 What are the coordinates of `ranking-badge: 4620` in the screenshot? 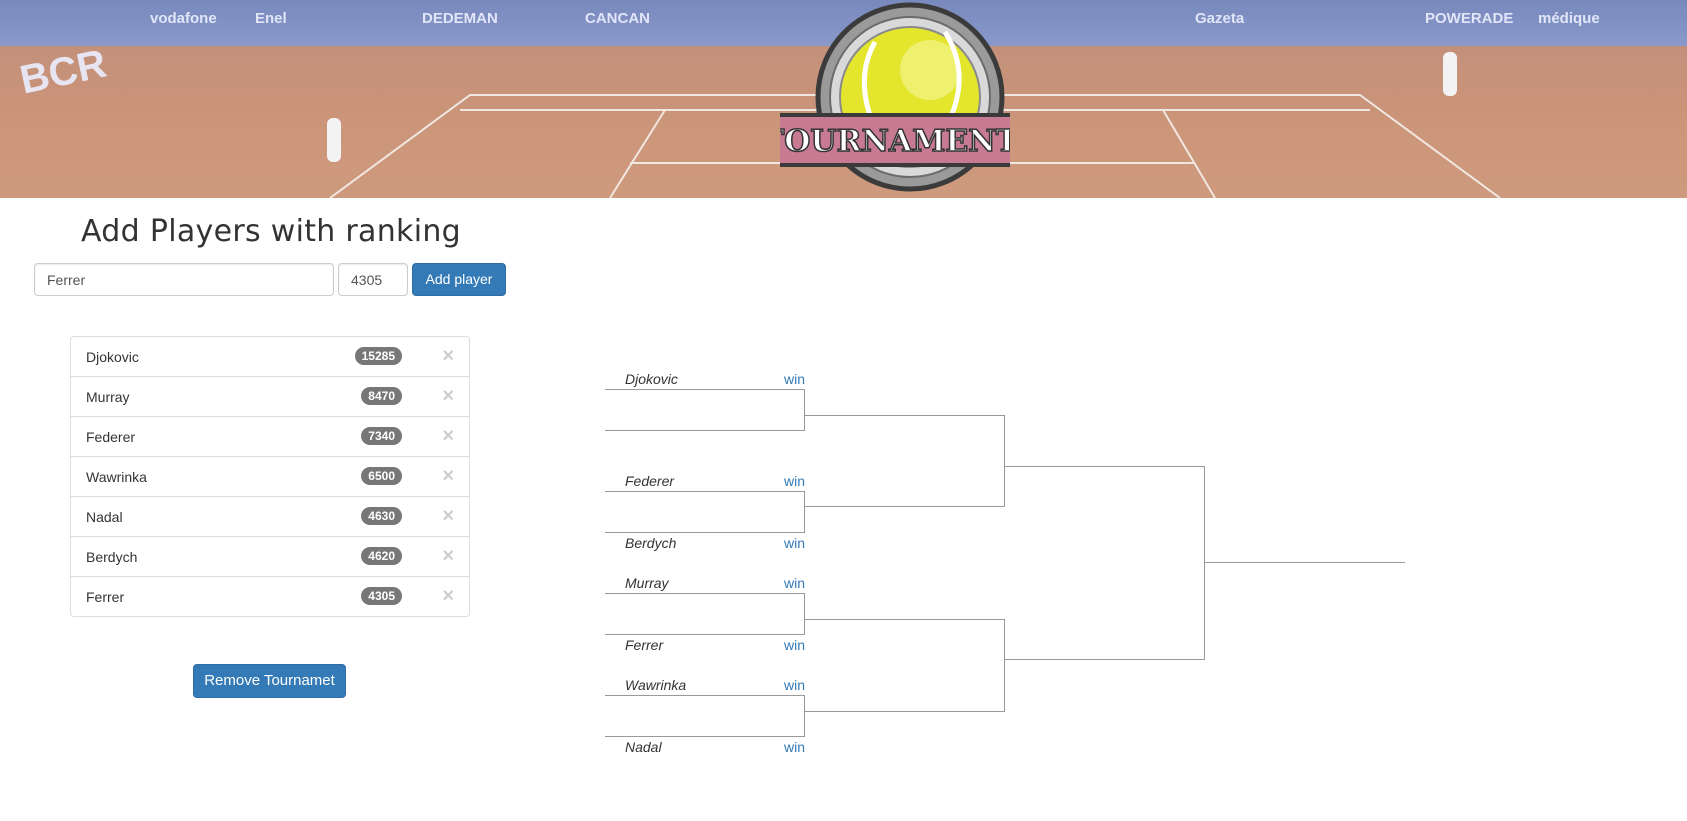 It's located at (381, 556).